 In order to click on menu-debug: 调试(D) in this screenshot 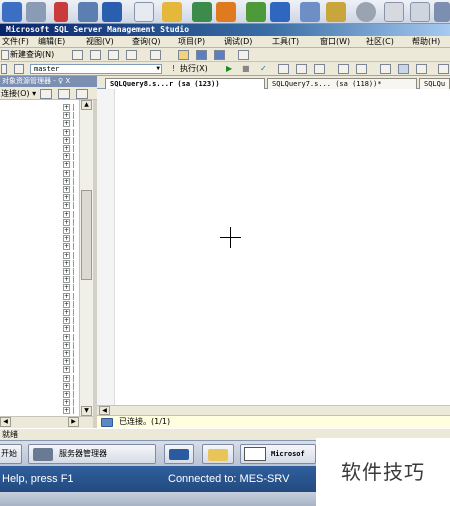, I will do `click(238, 42)`.